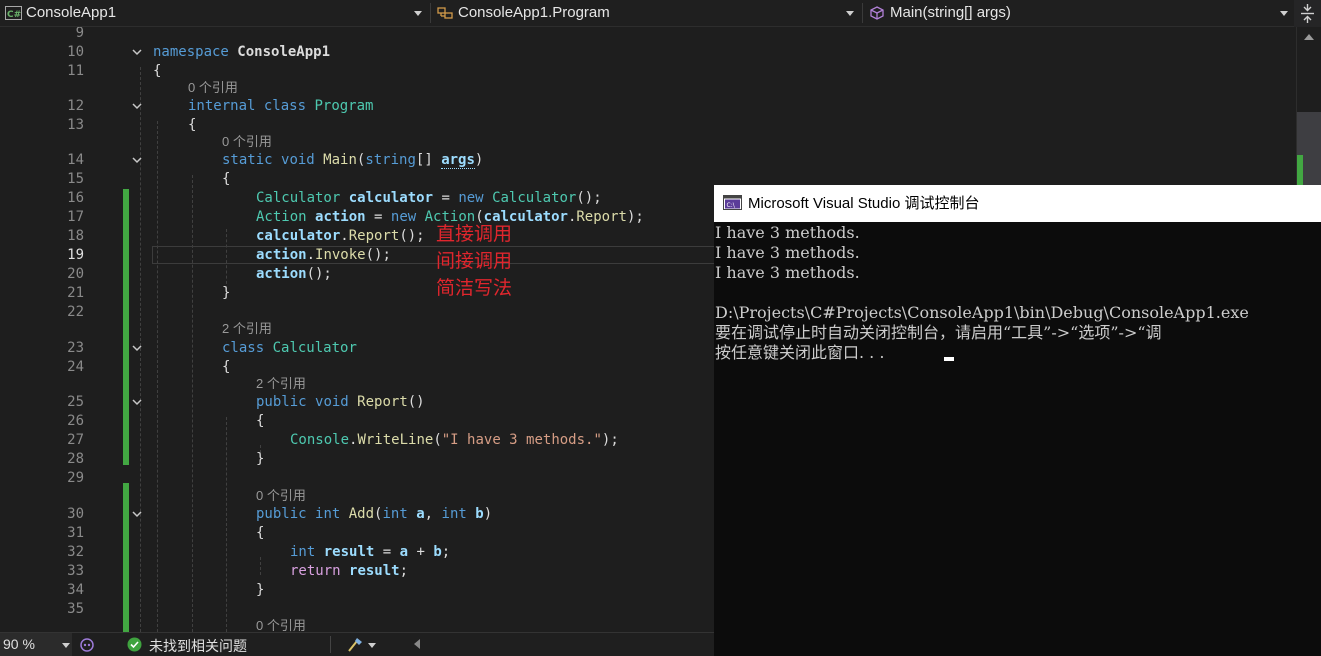 The height and width of the screenshot is (656, 1321). What do you see at coordinates (198, 646) in the screenshot?
I see `issues-status: 未找到相关问题` at bounding box center [198, 646].